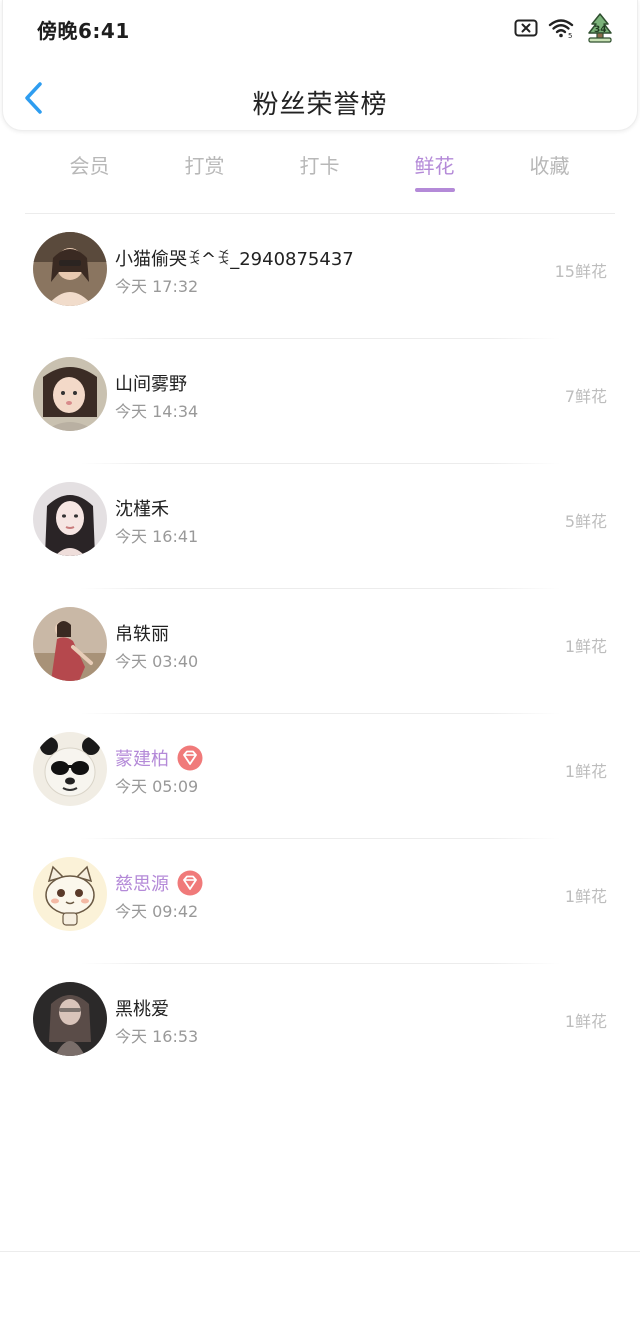 The width and height of the screenshot is (640, 1330). What do you see at coordinates (157, 1036) in the screenshot?
I see `fan-time: 今天 16:53` at bounding box center [157, 1036].